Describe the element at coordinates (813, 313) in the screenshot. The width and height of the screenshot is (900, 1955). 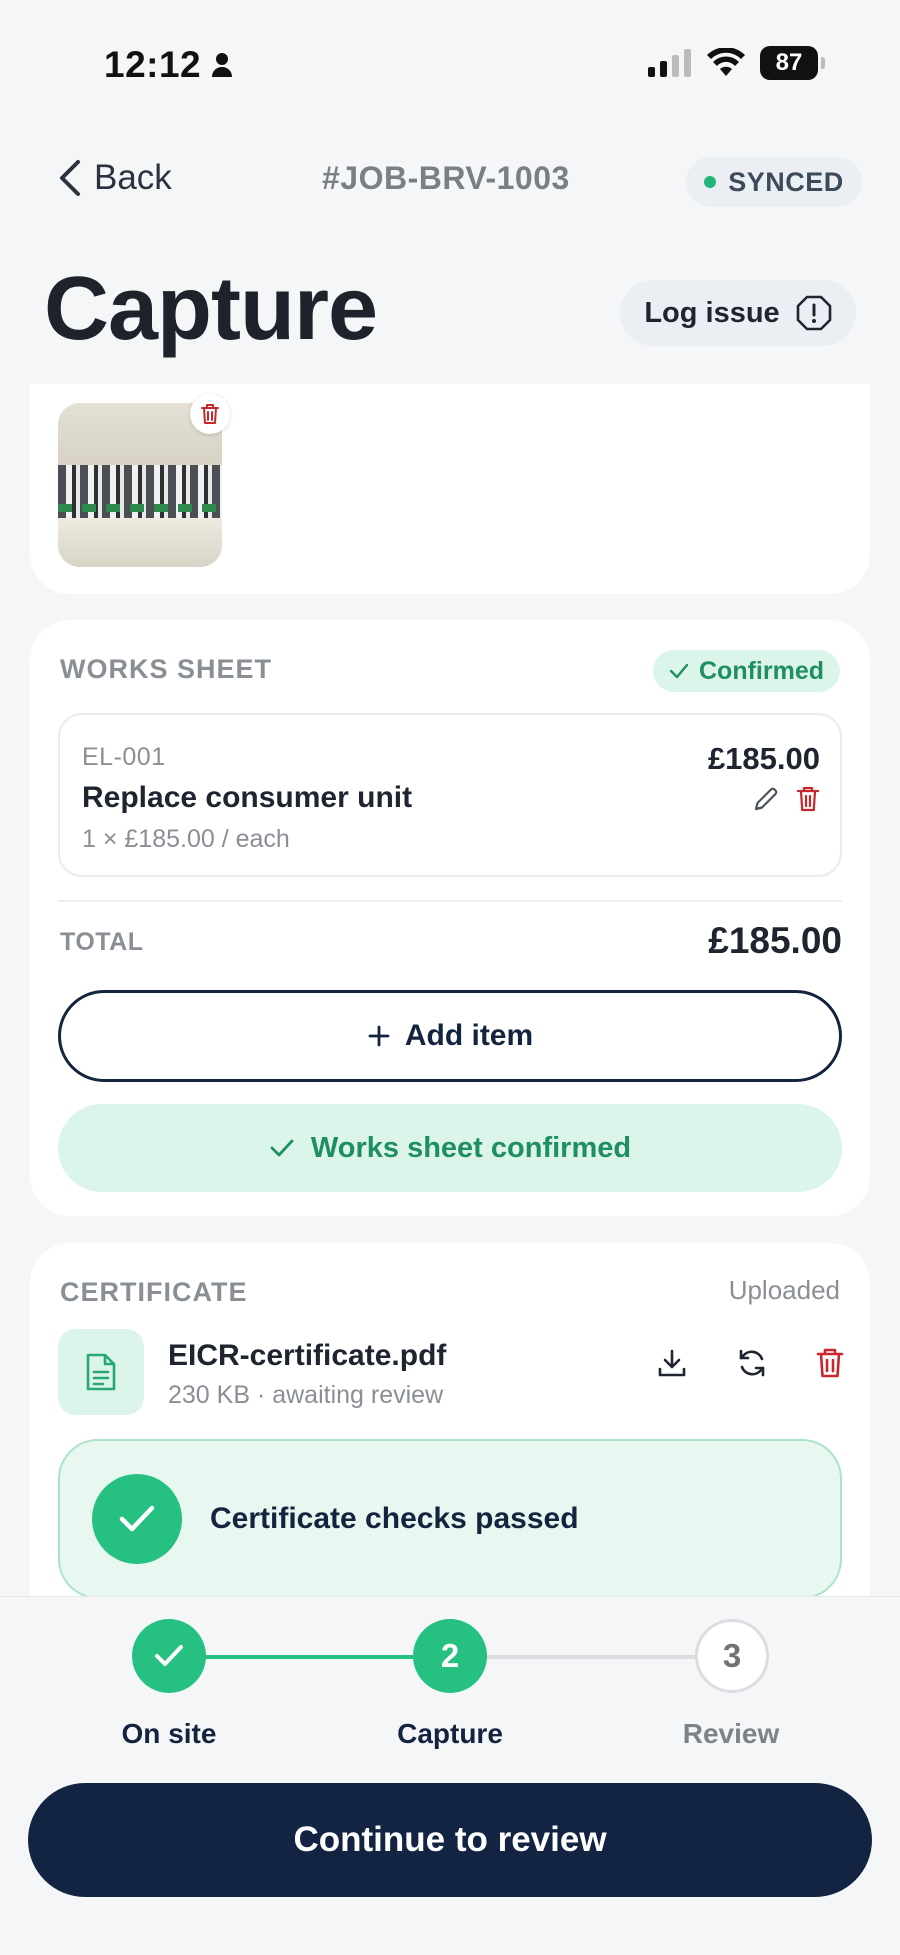
I see `alert-octagon-icon` at that location.